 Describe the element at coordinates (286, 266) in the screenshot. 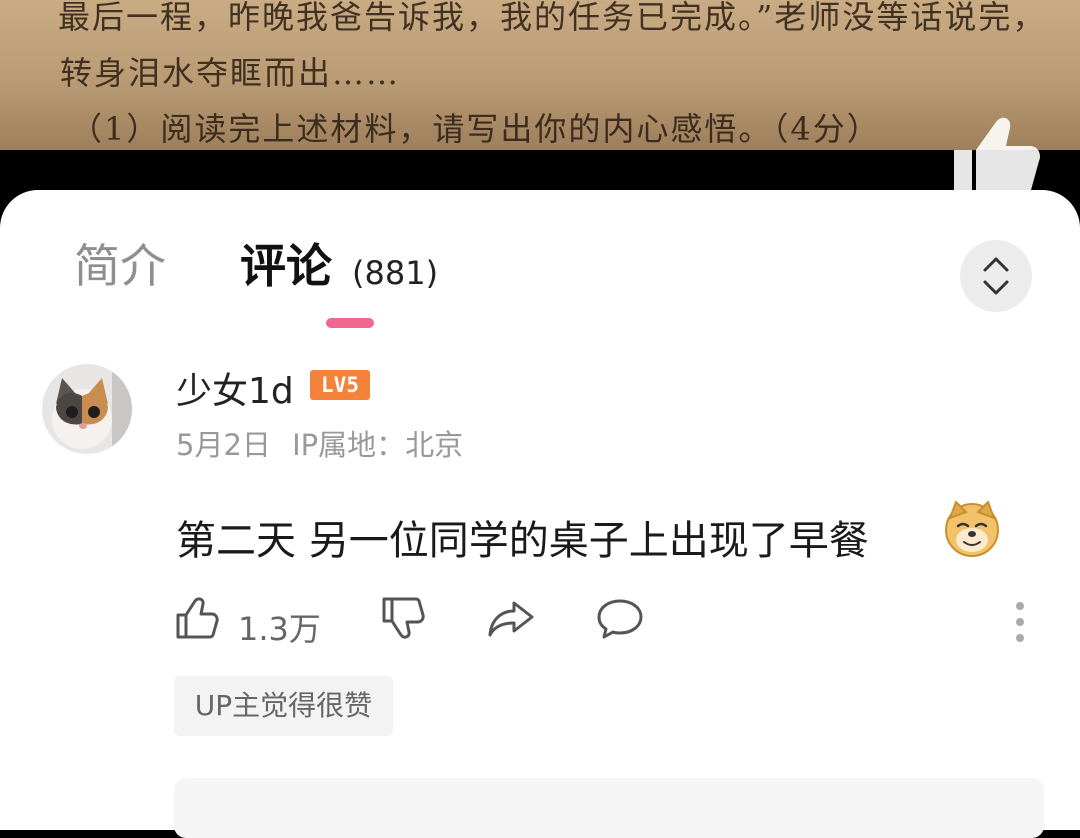

I see `tab-comments: 评论` at that location.